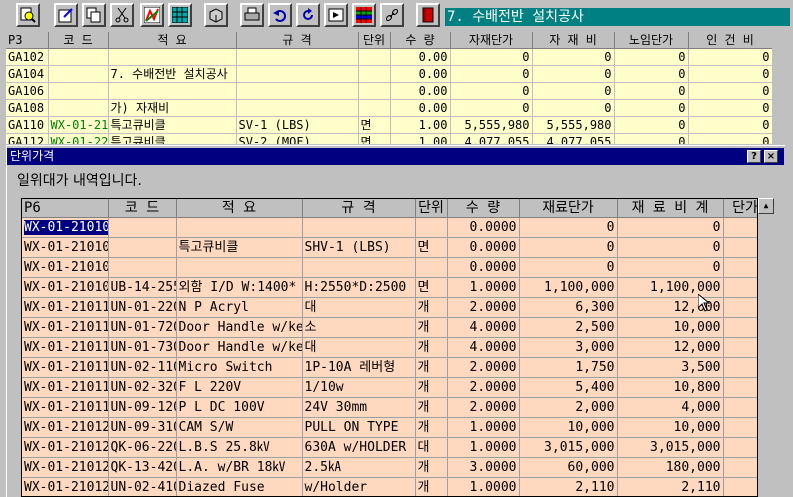 Image resolution: width=793 pixels, height=497 pixels. What do you see at coordinates (568, 468) in the screenshot?
I see `table-cell: 60,000` at bounding box center [568, 468].